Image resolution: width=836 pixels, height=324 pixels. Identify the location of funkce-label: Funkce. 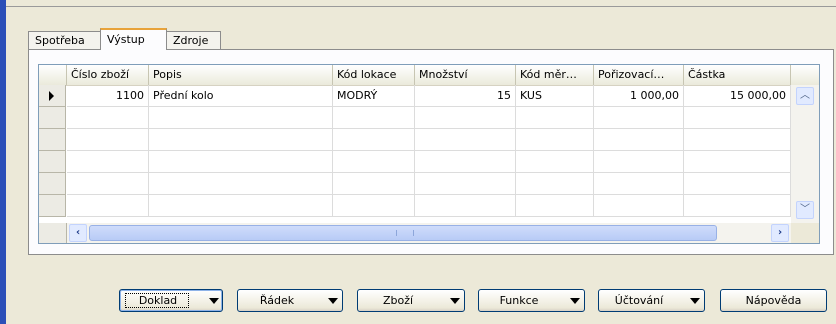
(519, 300).